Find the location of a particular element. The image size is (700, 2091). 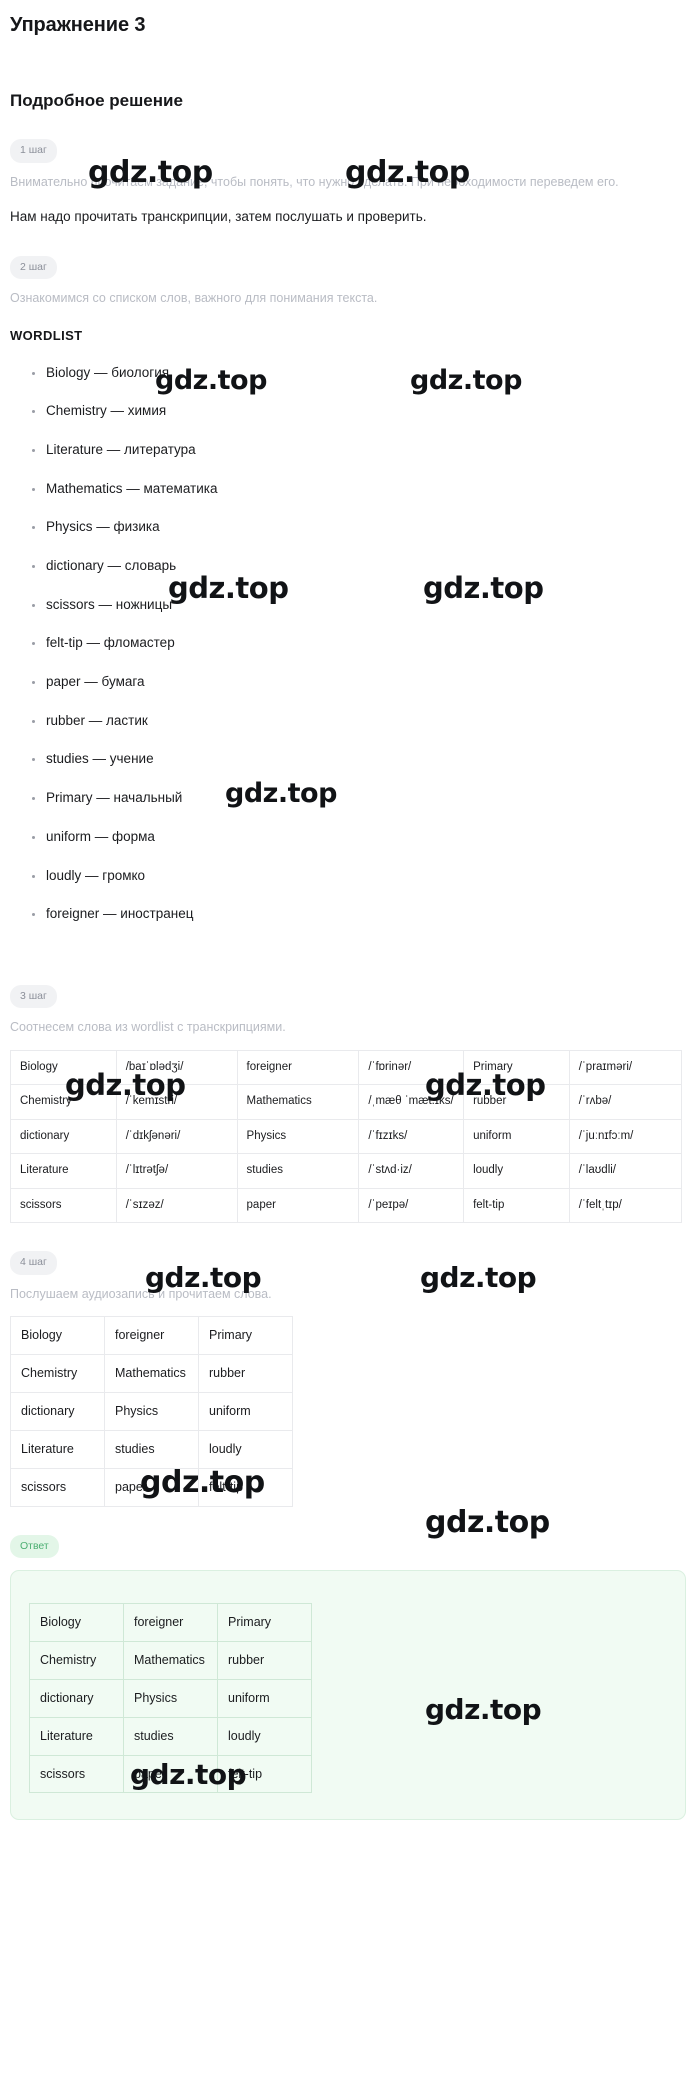

table-cell-ipa: /ˈjuːnɪfɔːm/ is located at coordinates (625, 1136).